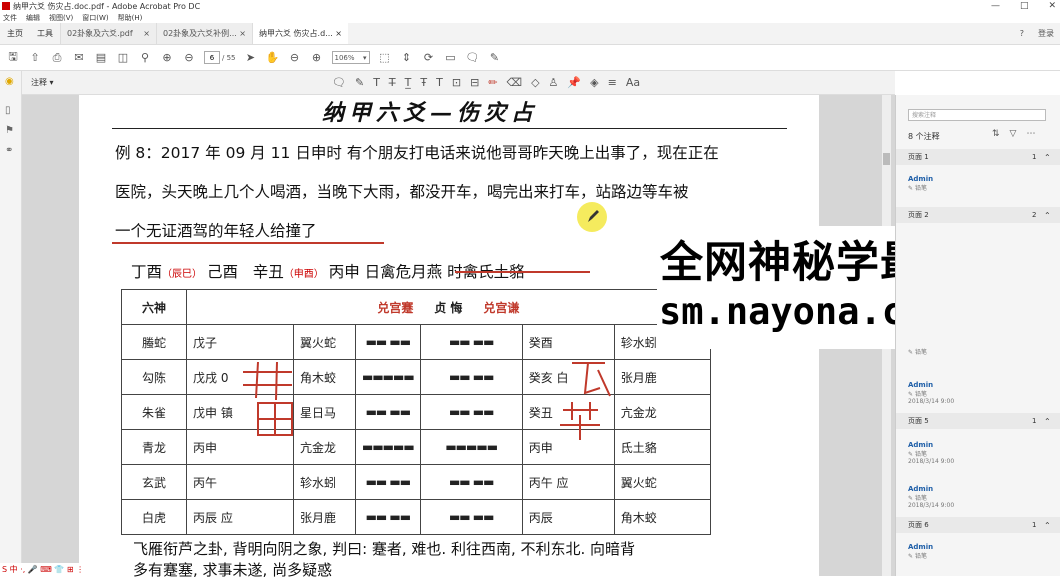 Image resolution: width=1060 pixels, height=580 pixels. I want to click on comments-controls: ⇅ ▽ ⋯, so click(1013, 134).